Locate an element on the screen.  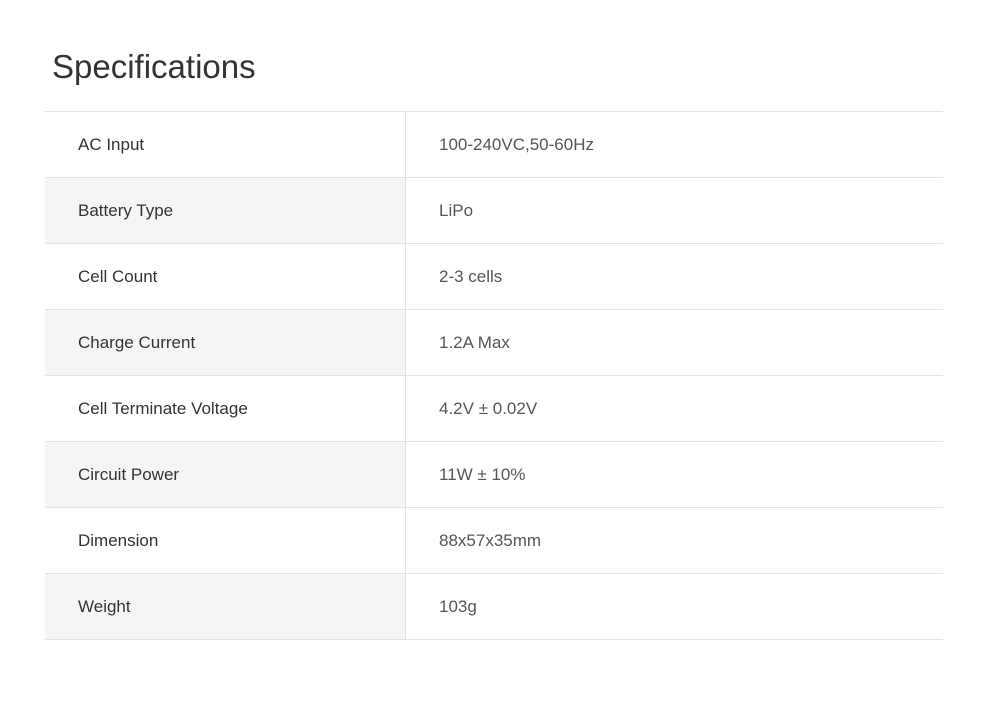
table-row: Dimension 88x57x35mm is located at coordinates (494, 540).